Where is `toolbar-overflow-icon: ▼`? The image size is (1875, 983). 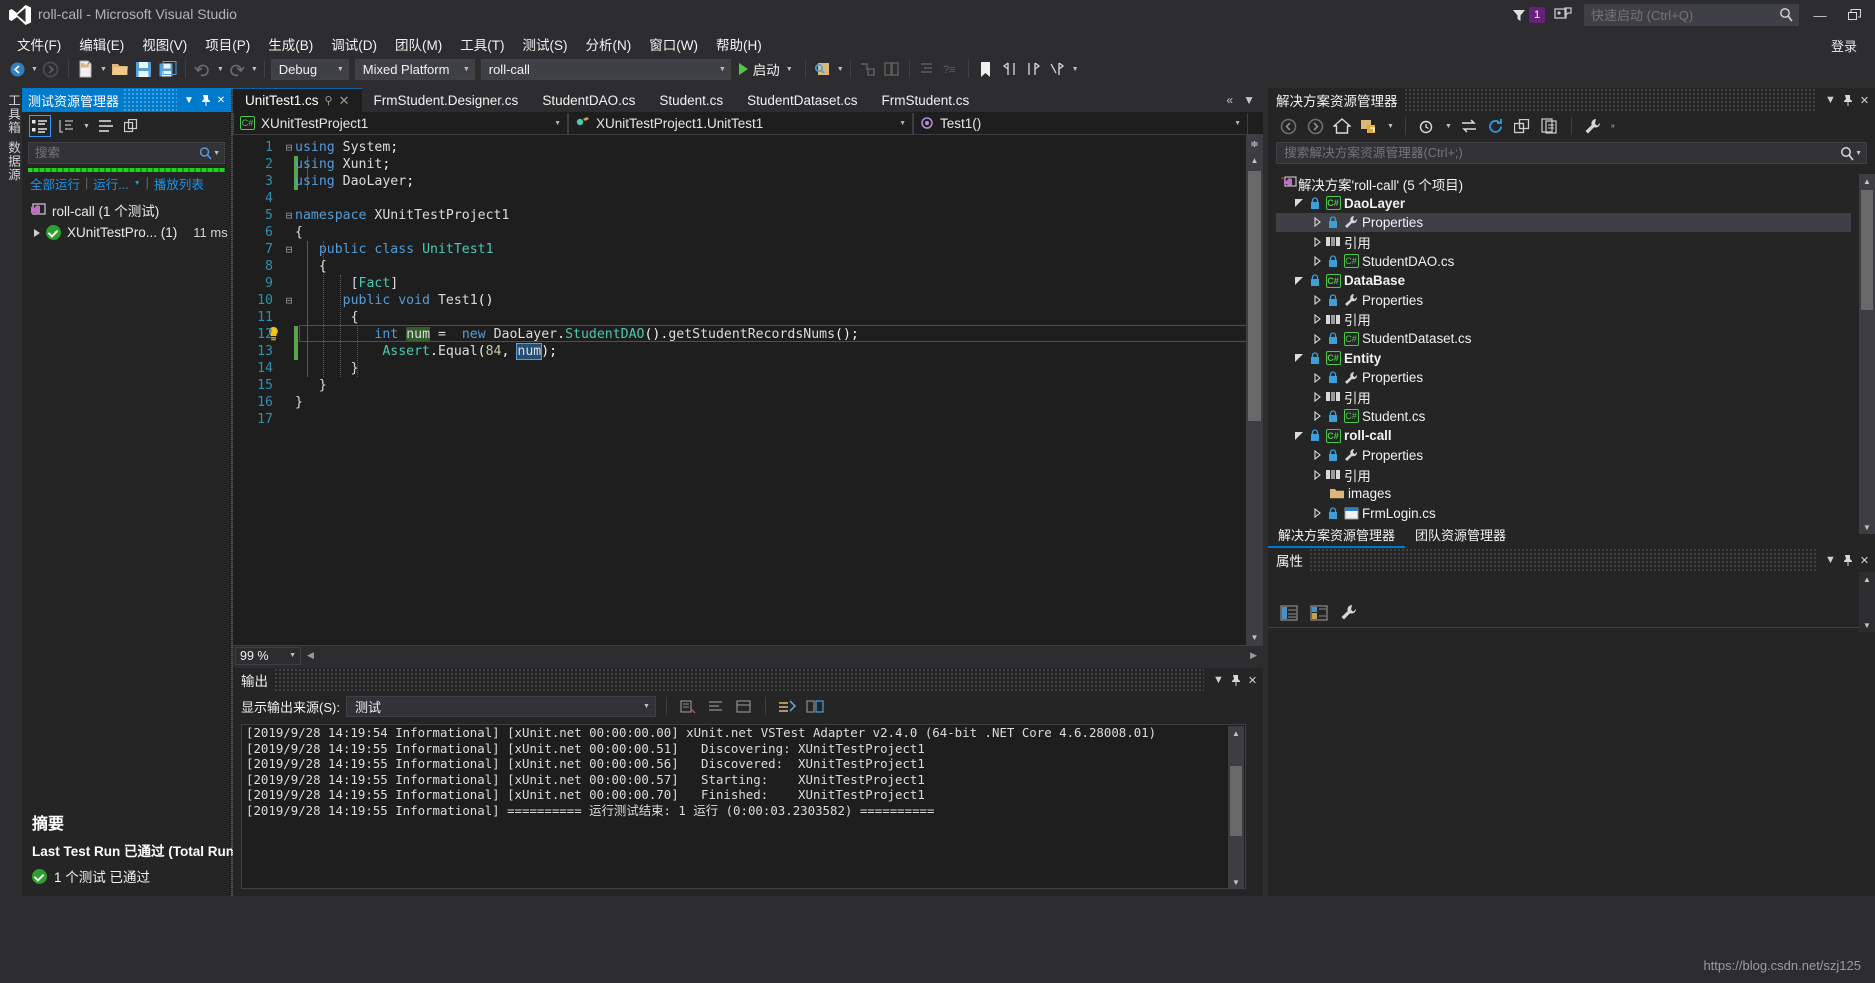
toolbar-overflow-icon: ▼ is located at coordinates (1075, 69).